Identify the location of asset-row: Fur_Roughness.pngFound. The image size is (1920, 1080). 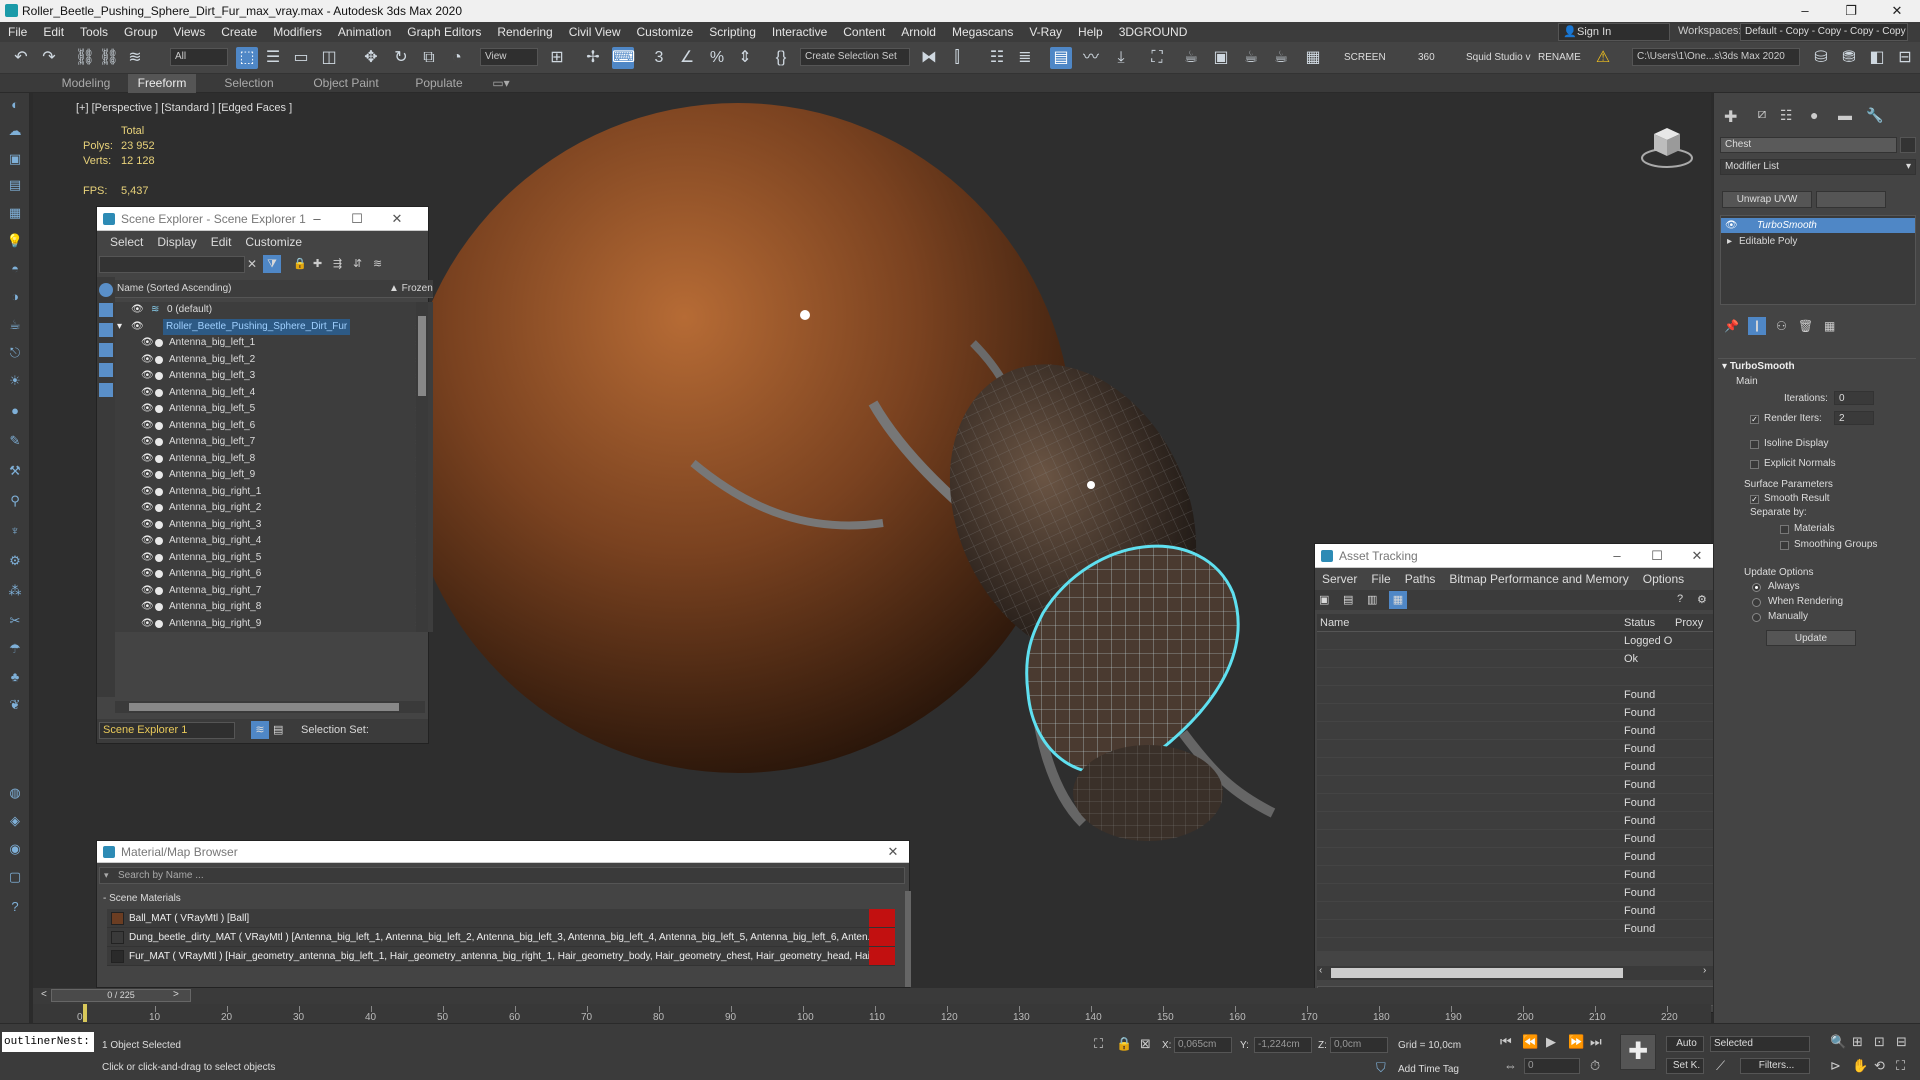
(1515, 929).